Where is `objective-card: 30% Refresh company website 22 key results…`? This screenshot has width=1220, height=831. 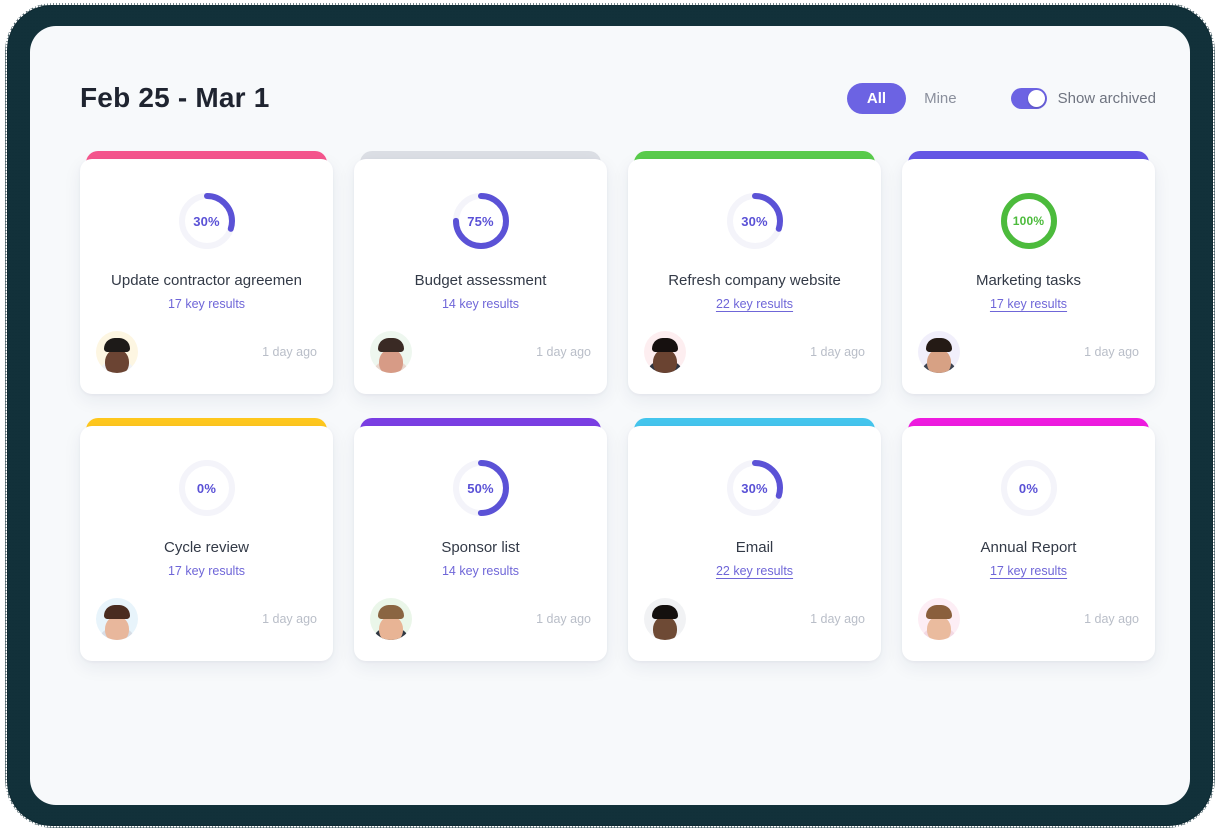 objective-card: 30% Refresh company website 22 key results… is located at coordinates (754, 272).